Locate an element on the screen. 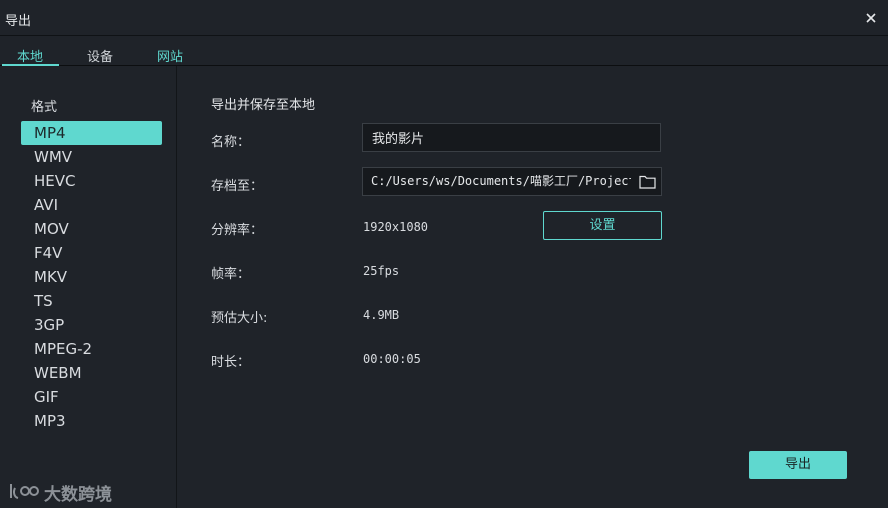 The width and height of the screenshot is (888, 508). format-item-mkv: MKV is located at coordinates (91, 277).